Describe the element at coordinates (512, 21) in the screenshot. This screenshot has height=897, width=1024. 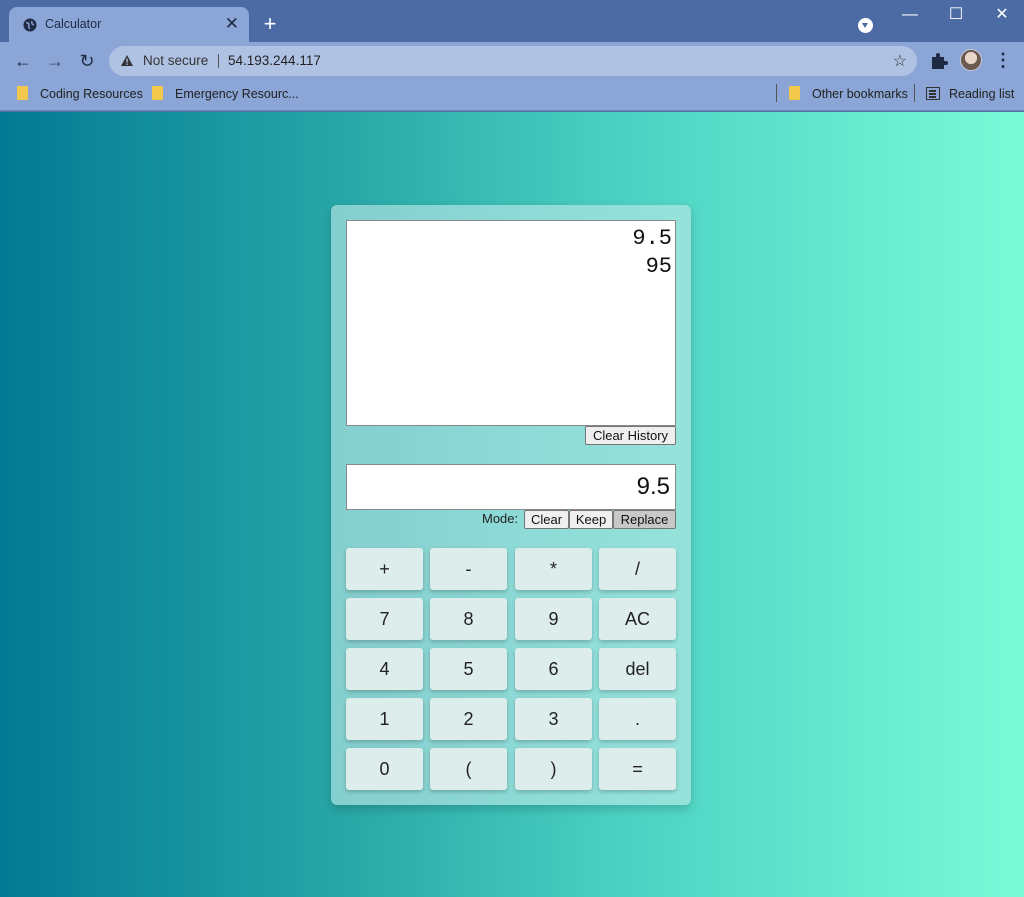
I see `browser-tabstrip: Calculator ✕ + — ☐ ✕` at that location.